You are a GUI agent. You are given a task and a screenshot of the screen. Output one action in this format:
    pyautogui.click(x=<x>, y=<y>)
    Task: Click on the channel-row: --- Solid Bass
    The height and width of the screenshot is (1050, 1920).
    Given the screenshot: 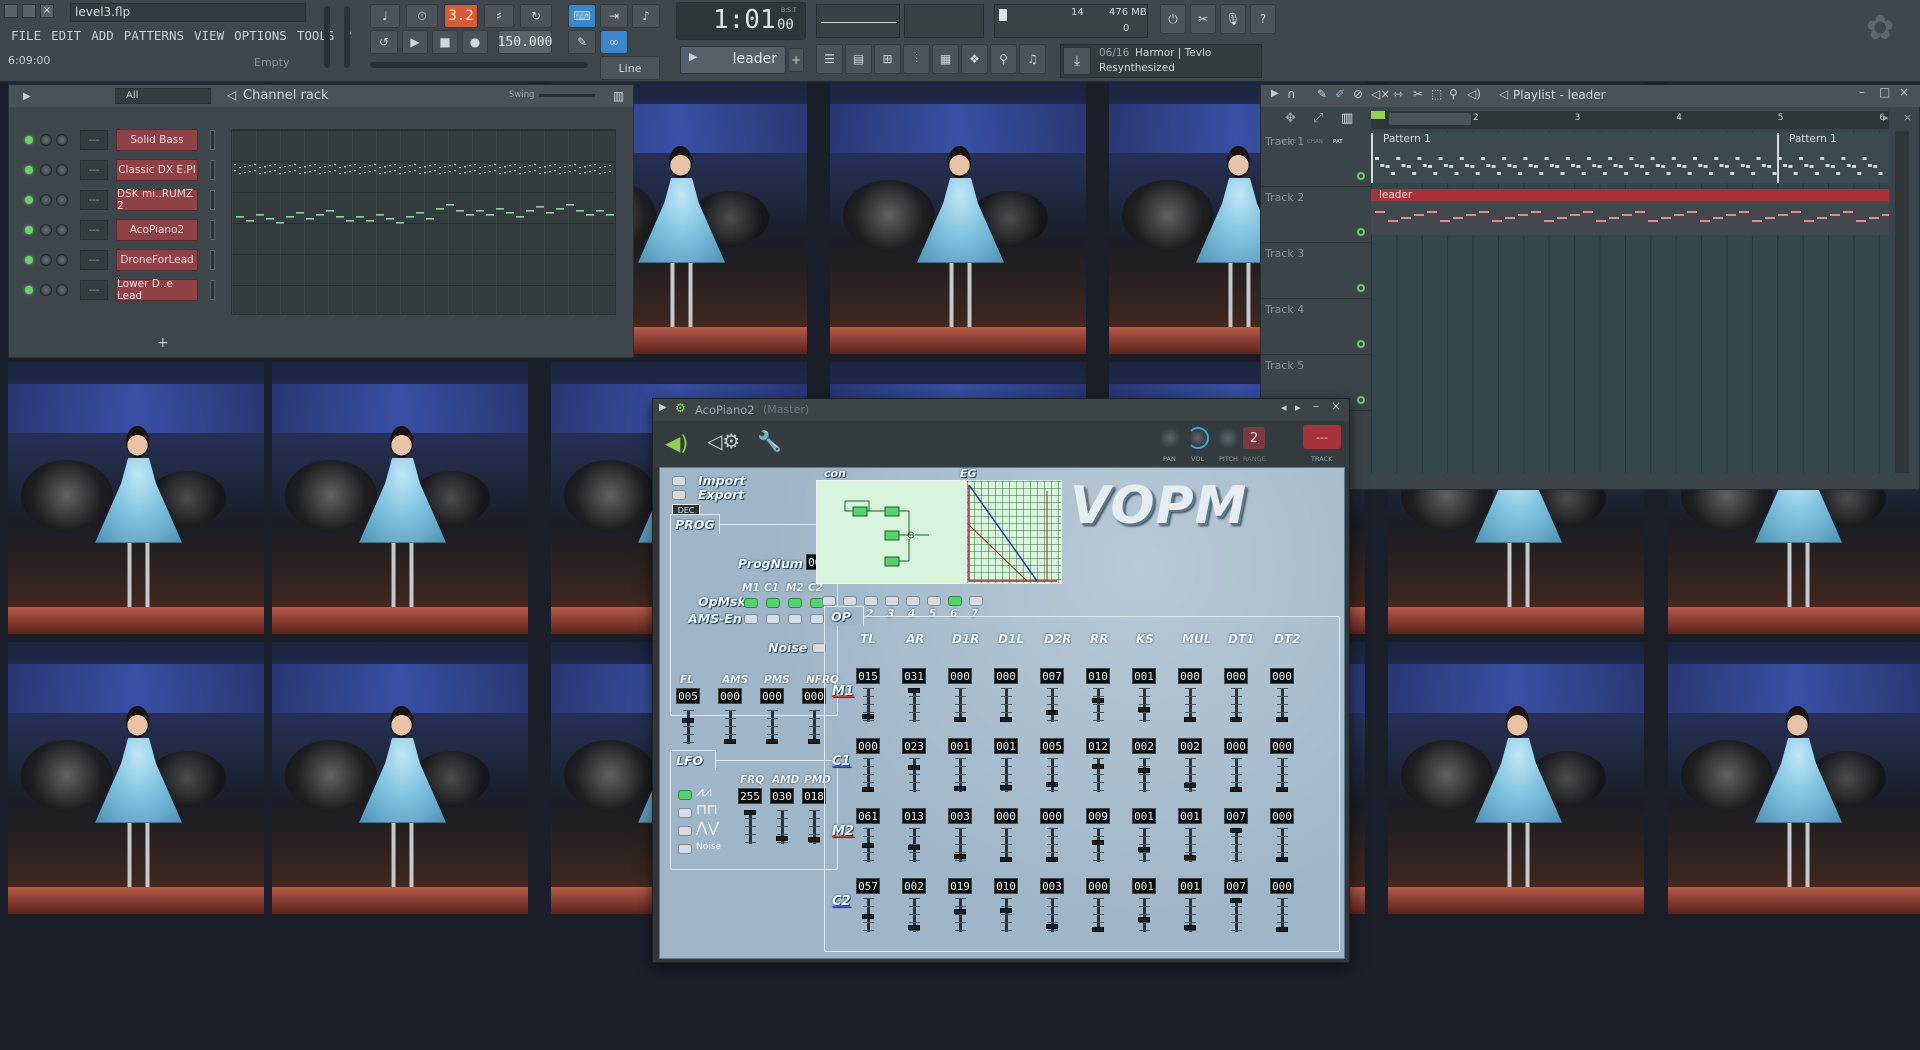 What is the action you would take?
    pyautogui.click(x=120, y=140)
    